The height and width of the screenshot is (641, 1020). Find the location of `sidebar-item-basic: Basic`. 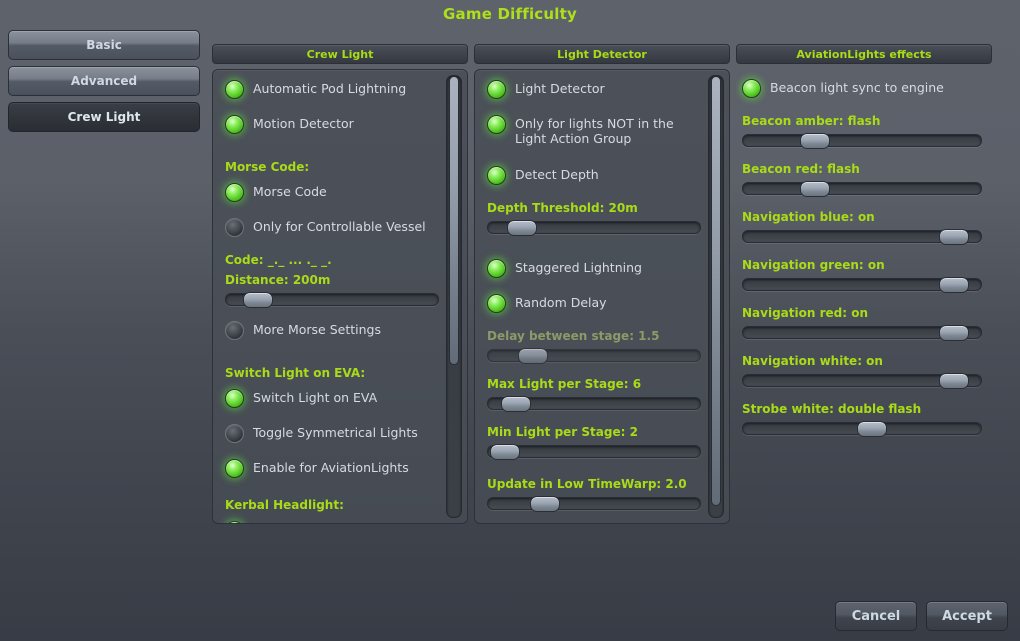

sidebar-item-basic: Basic is located at coordinates (104, 45).